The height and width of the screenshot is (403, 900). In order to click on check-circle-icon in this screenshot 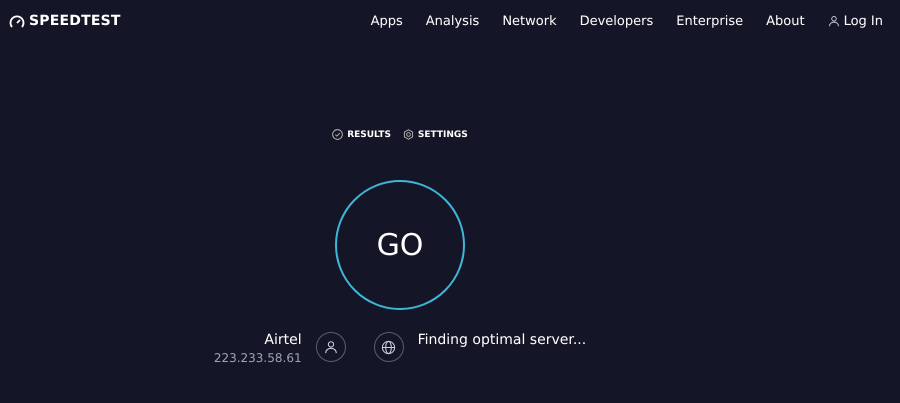, I will do `click(338, 134)`.